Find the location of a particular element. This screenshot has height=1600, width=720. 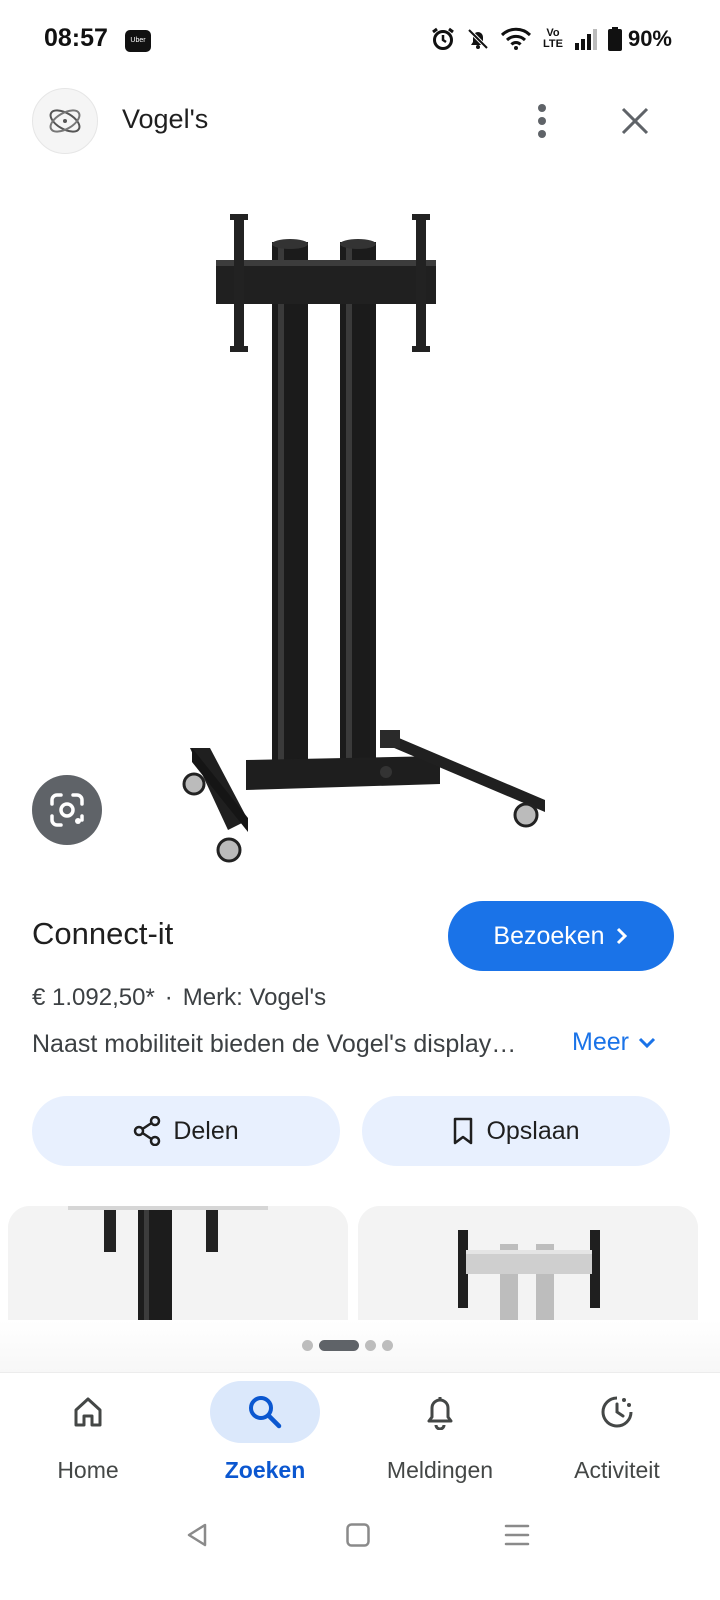

visit-button: Bezoeken is located at coordinates (561, 936).